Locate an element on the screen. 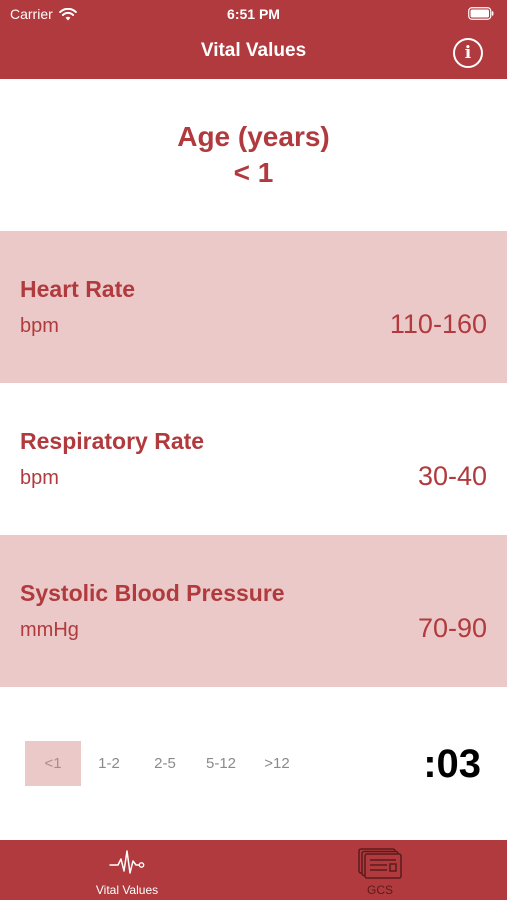  vital-unit: mmHg is located at coordinates (49, 630).